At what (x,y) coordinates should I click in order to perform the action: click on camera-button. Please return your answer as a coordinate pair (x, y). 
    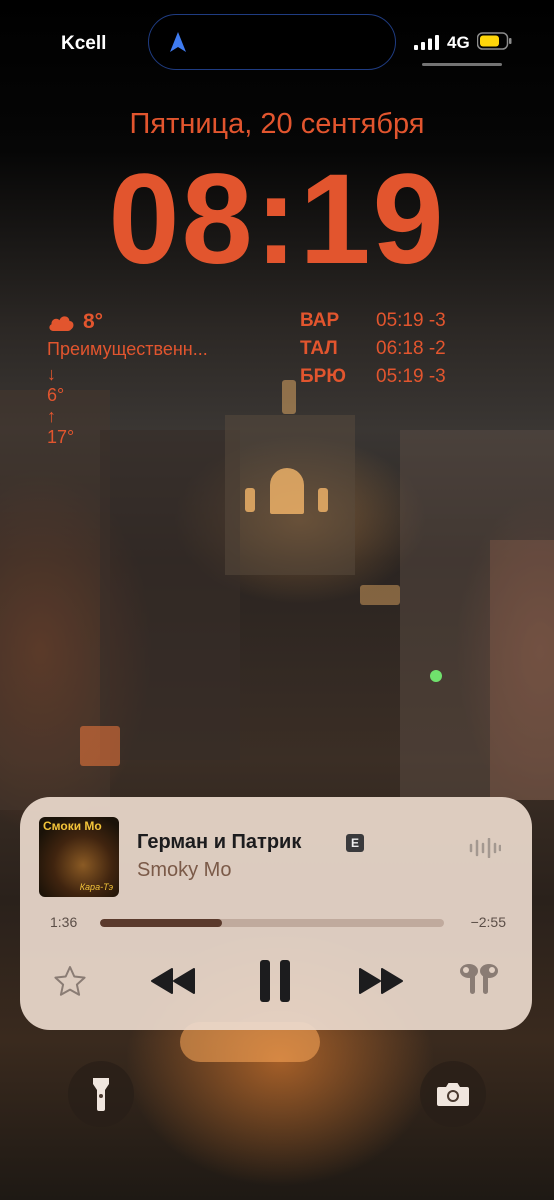
    Looking at the image, I should click on (453, 1094).